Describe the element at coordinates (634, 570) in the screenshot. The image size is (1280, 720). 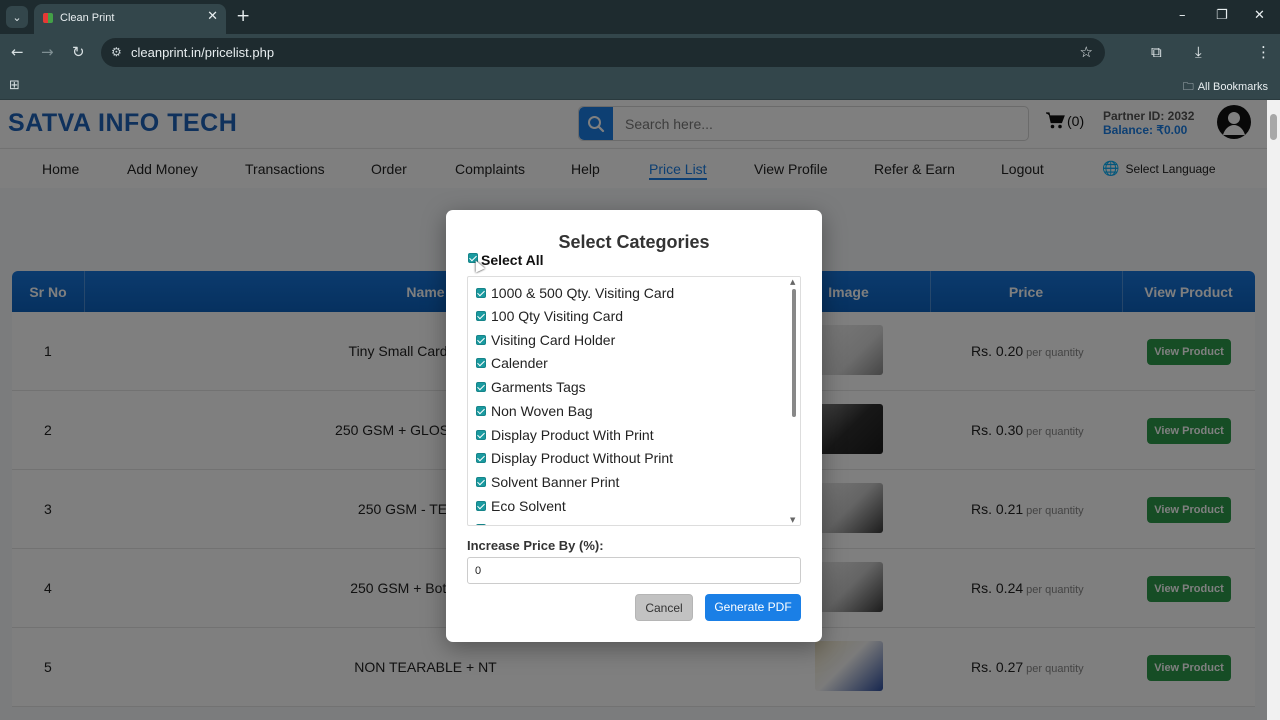
I see `increase-price-input` at that location.